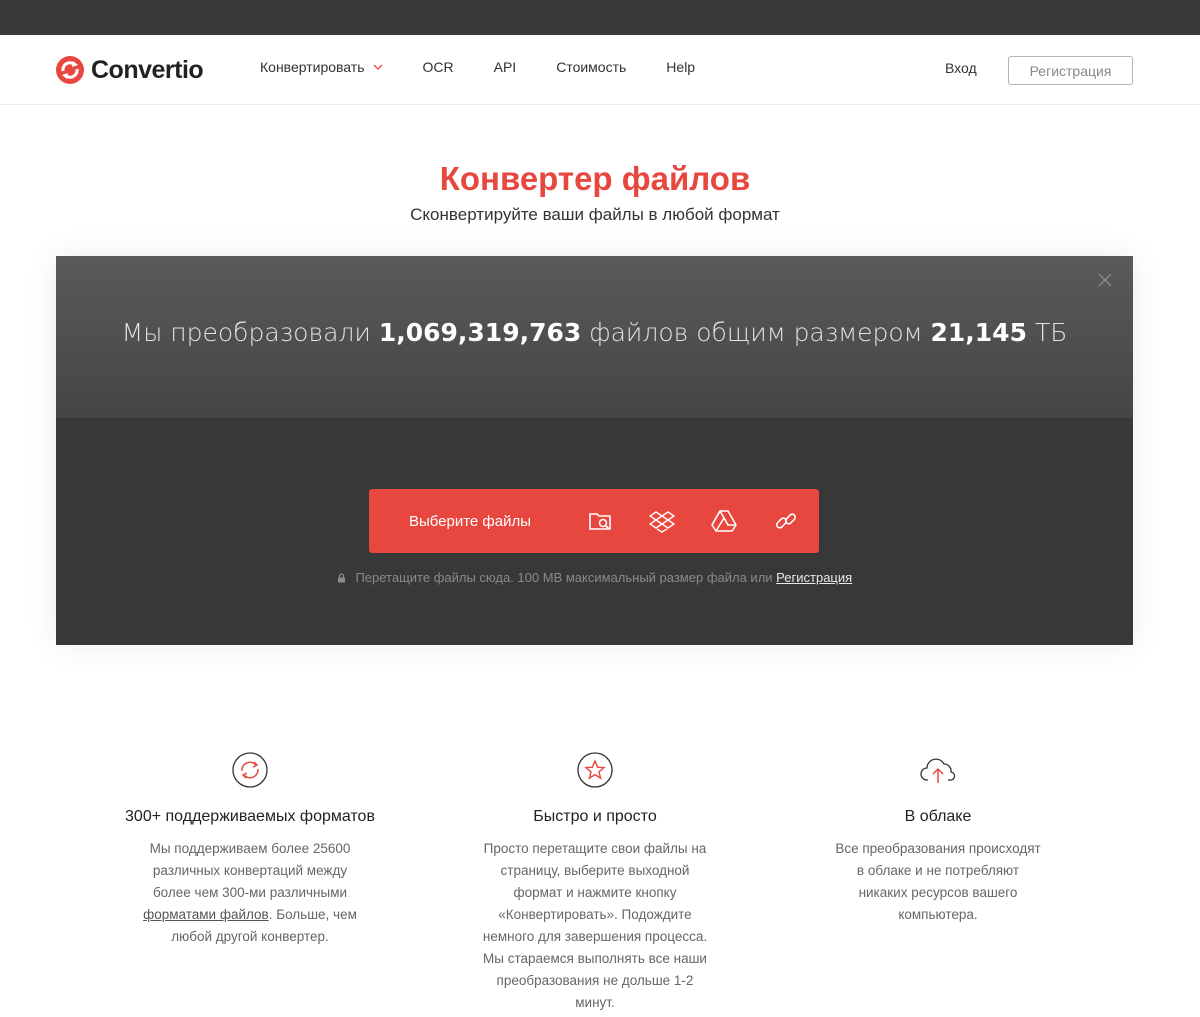 This screenshot has width=1200, height=1017. I want to click on top-bar, so click(600, 17).